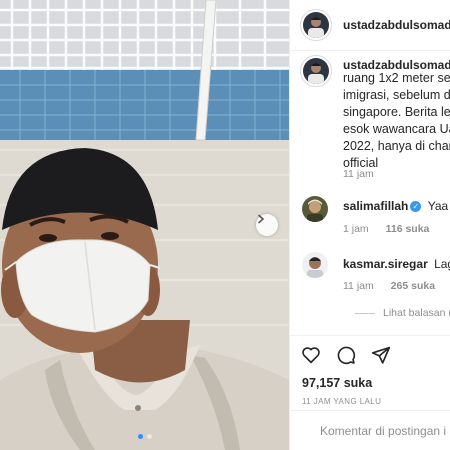 This screenshot has width=450, height=450. What do you see at coordinates (396, 129) in the screenshot?
I see `caption-line: esok wawancara Uas` at bounding box center [396, 129].